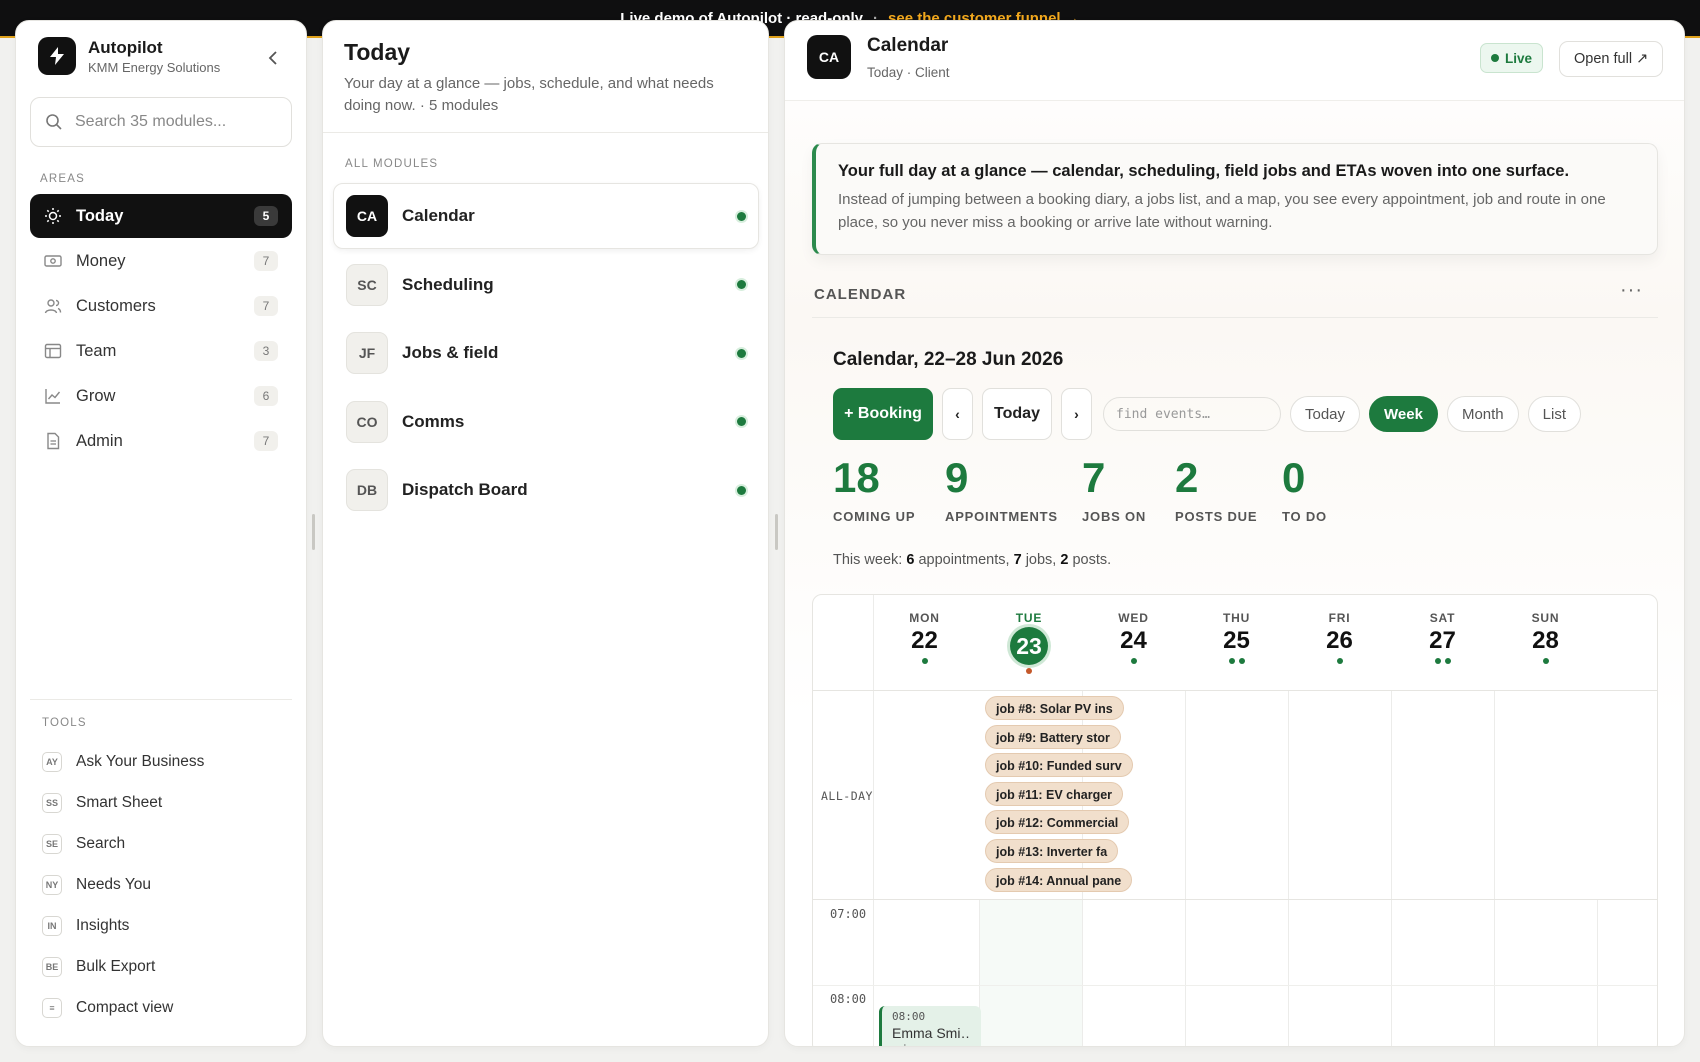  I want to click on module-item-scheduling: SC Scheduling, so click(546, 285).